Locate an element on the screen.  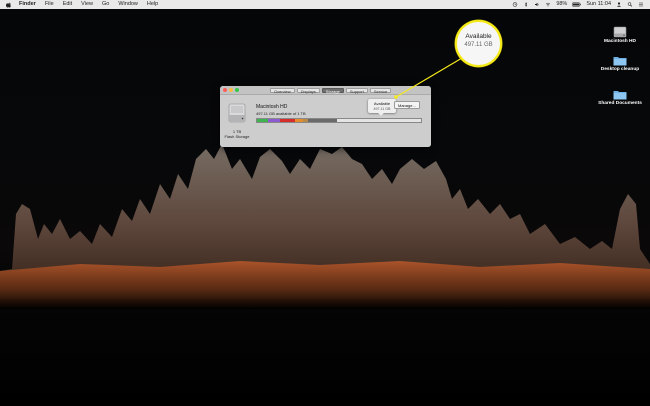
callout-title: Available is located at coordinates (478, 36).